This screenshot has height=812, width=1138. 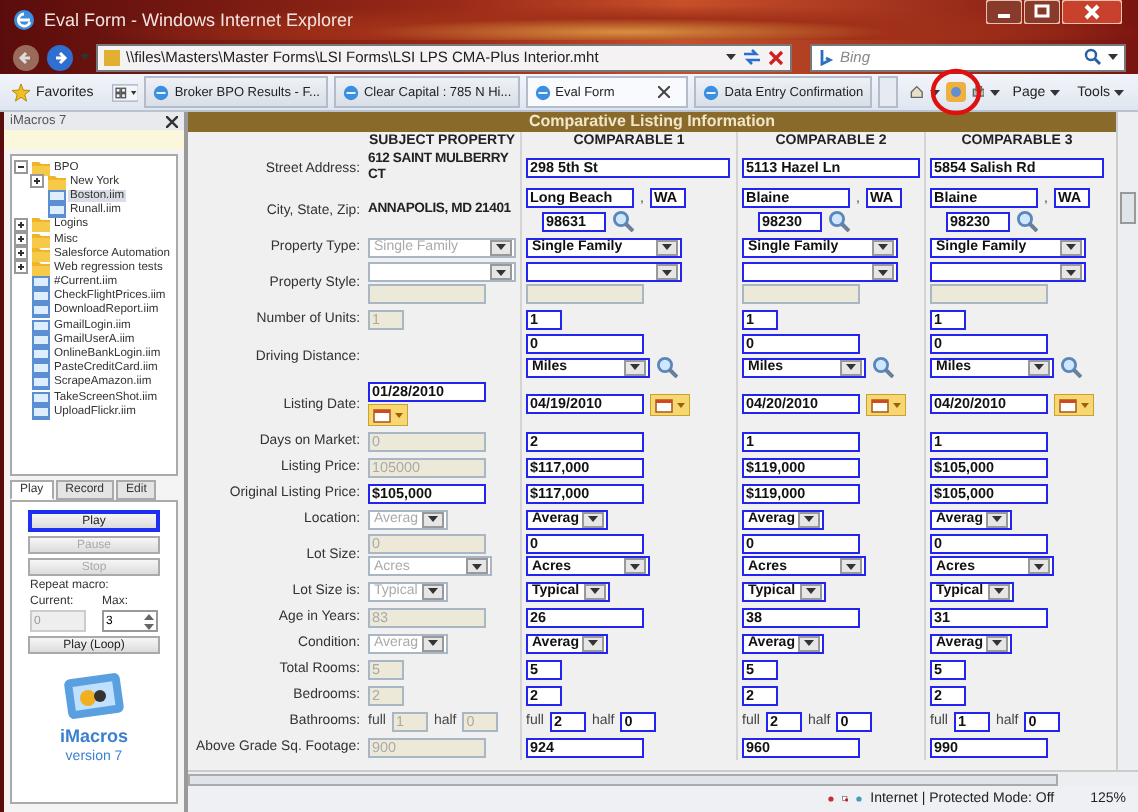 I want to click on quick-tabs-icon, so click(x=125, y=92).